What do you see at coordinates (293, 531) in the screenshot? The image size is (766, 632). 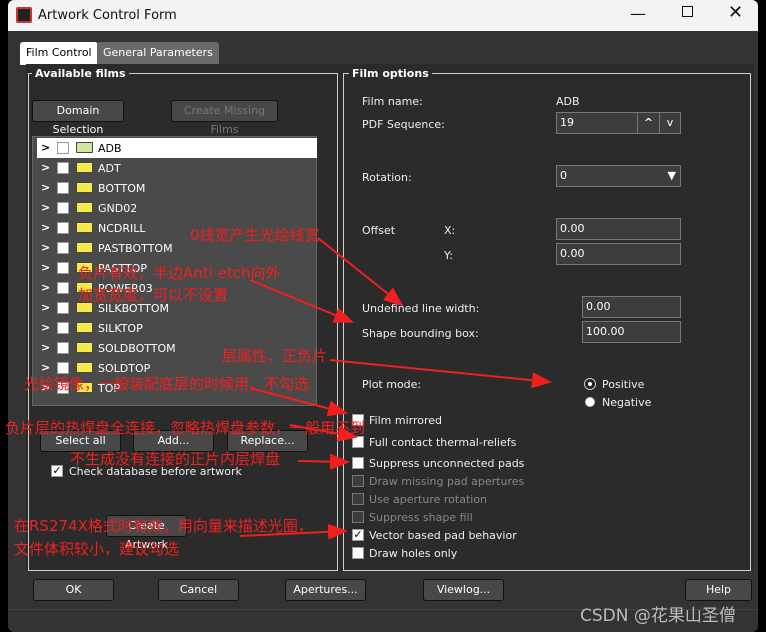 I see `arrow-vector-pad` at bounding box center [293, 531].